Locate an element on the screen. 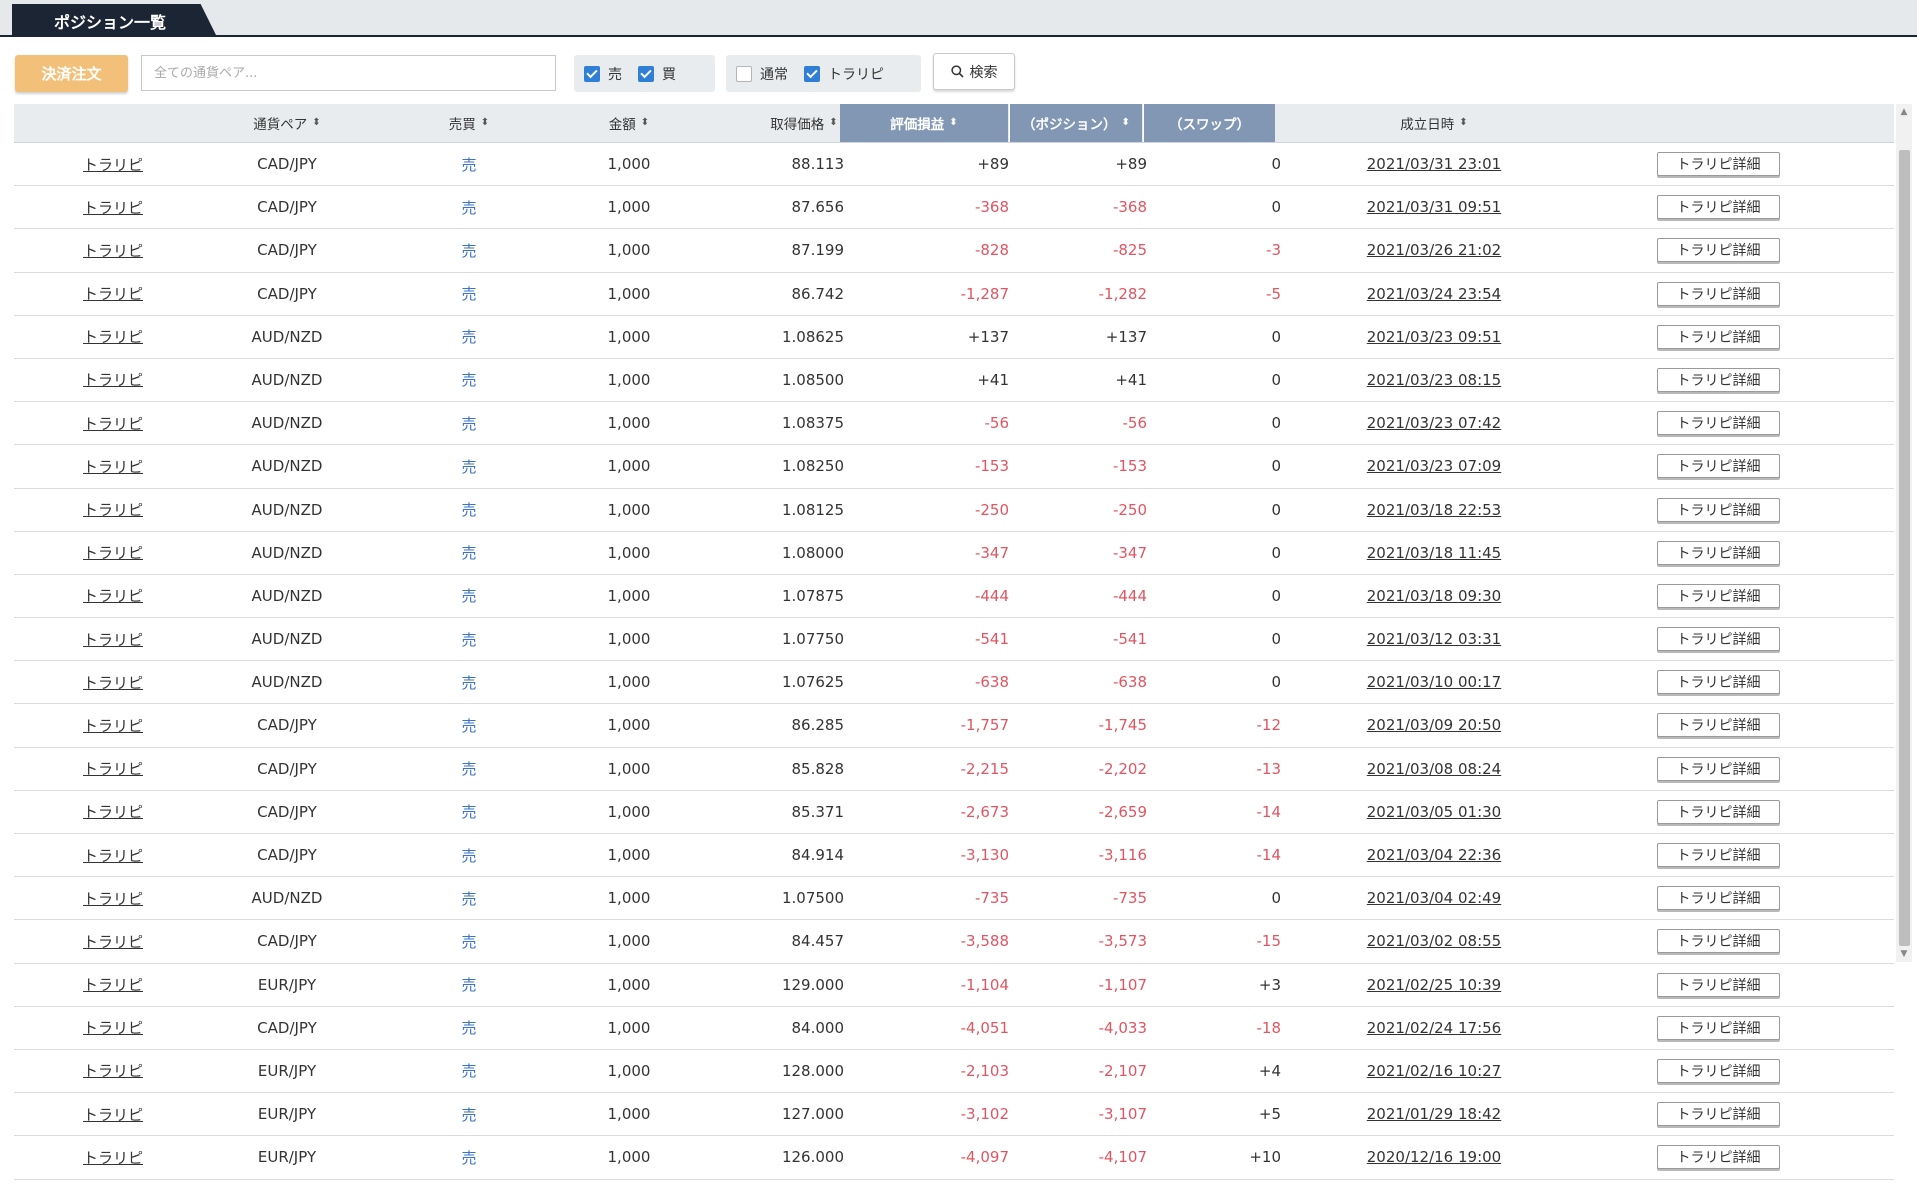  cell-datetime: 2021/03/23 07:42 is located at coordinates (1434, 423).